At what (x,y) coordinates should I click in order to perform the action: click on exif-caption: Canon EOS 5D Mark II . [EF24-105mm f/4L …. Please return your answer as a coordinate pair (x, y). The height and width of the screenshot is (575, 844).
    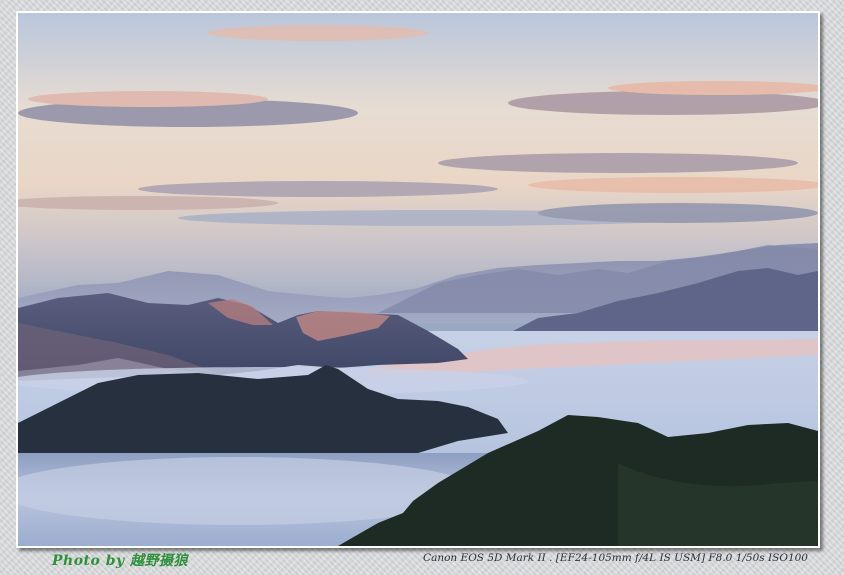
    Looking at the image, I should click on (615, 558).